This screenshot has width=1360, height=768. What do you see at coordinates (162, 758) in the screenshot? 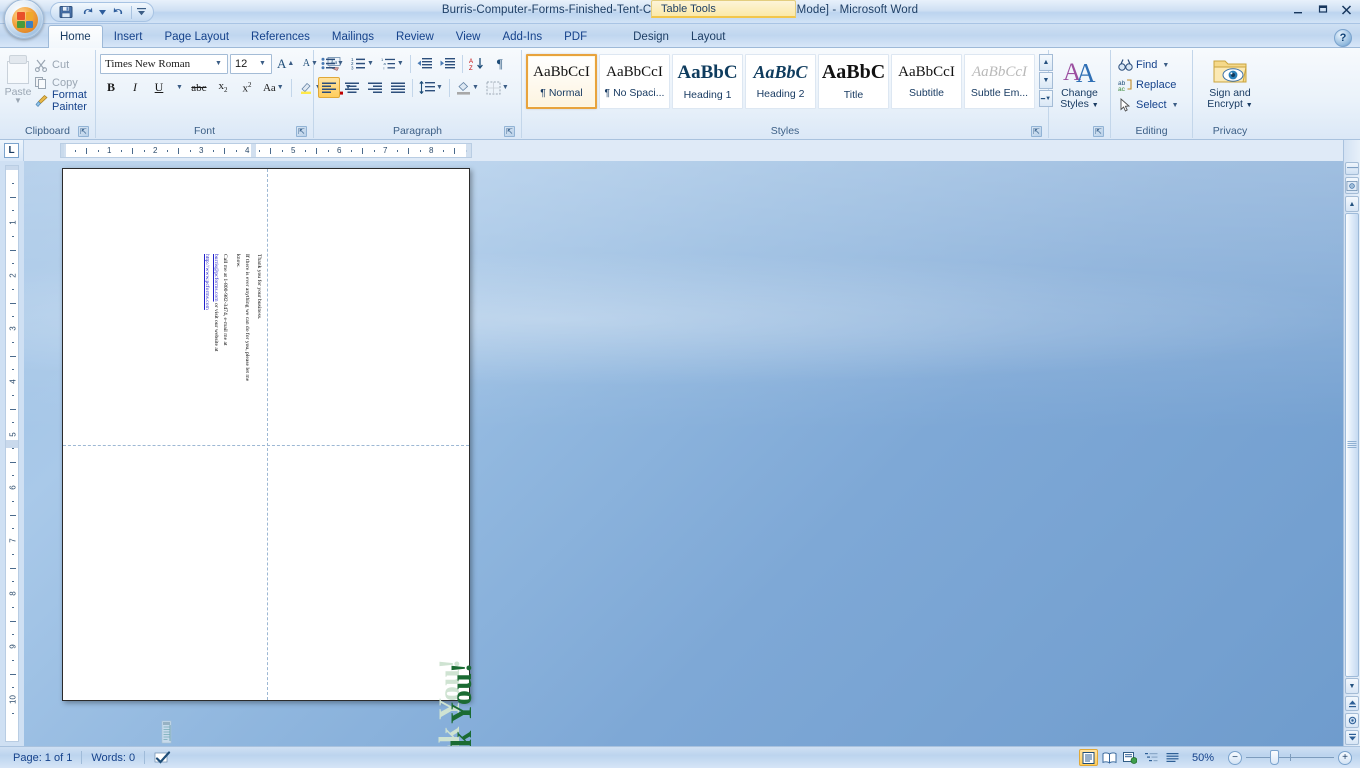
I see `proofing-status-button` at bounding box center [162, 758].